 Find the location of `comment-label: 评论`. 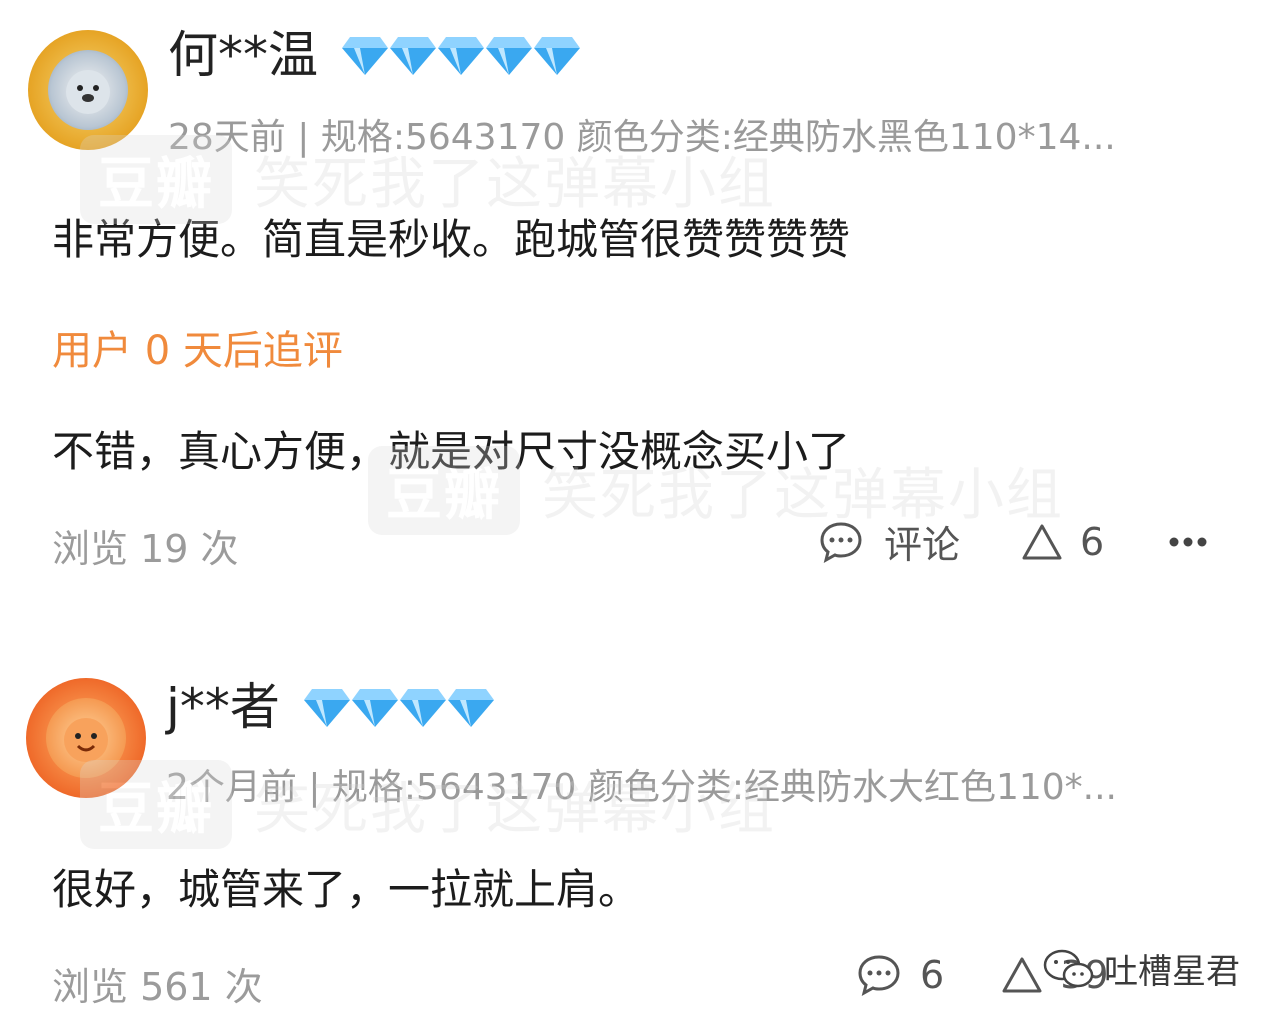

comment-label: 评论 is located at coordinates (922, 545).